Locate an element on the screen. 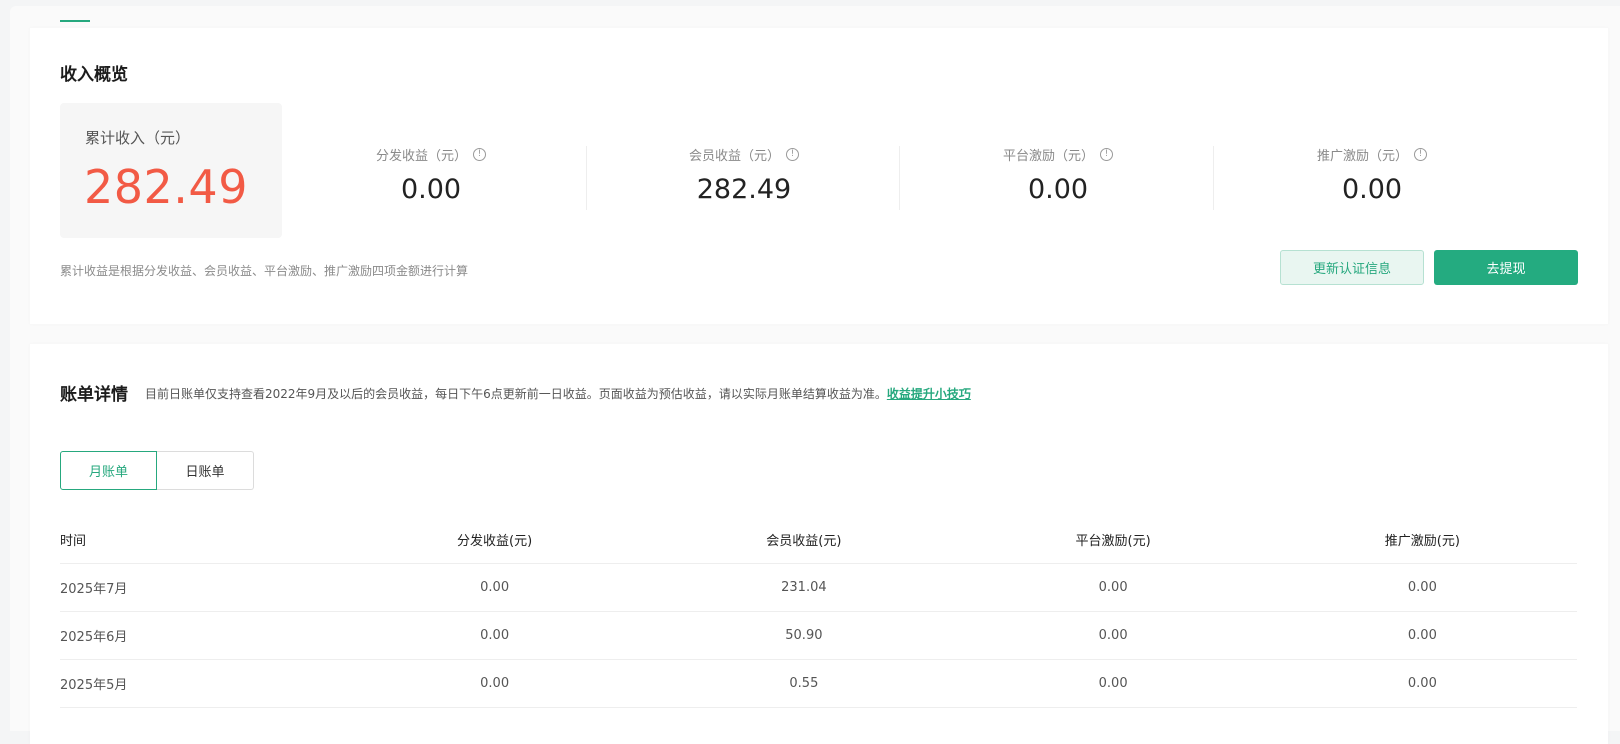 The height and width of the screenshot is (744, 1620). metric-platform-incentive-label: 平台激励（元） is located at coordinates (1048, 156).